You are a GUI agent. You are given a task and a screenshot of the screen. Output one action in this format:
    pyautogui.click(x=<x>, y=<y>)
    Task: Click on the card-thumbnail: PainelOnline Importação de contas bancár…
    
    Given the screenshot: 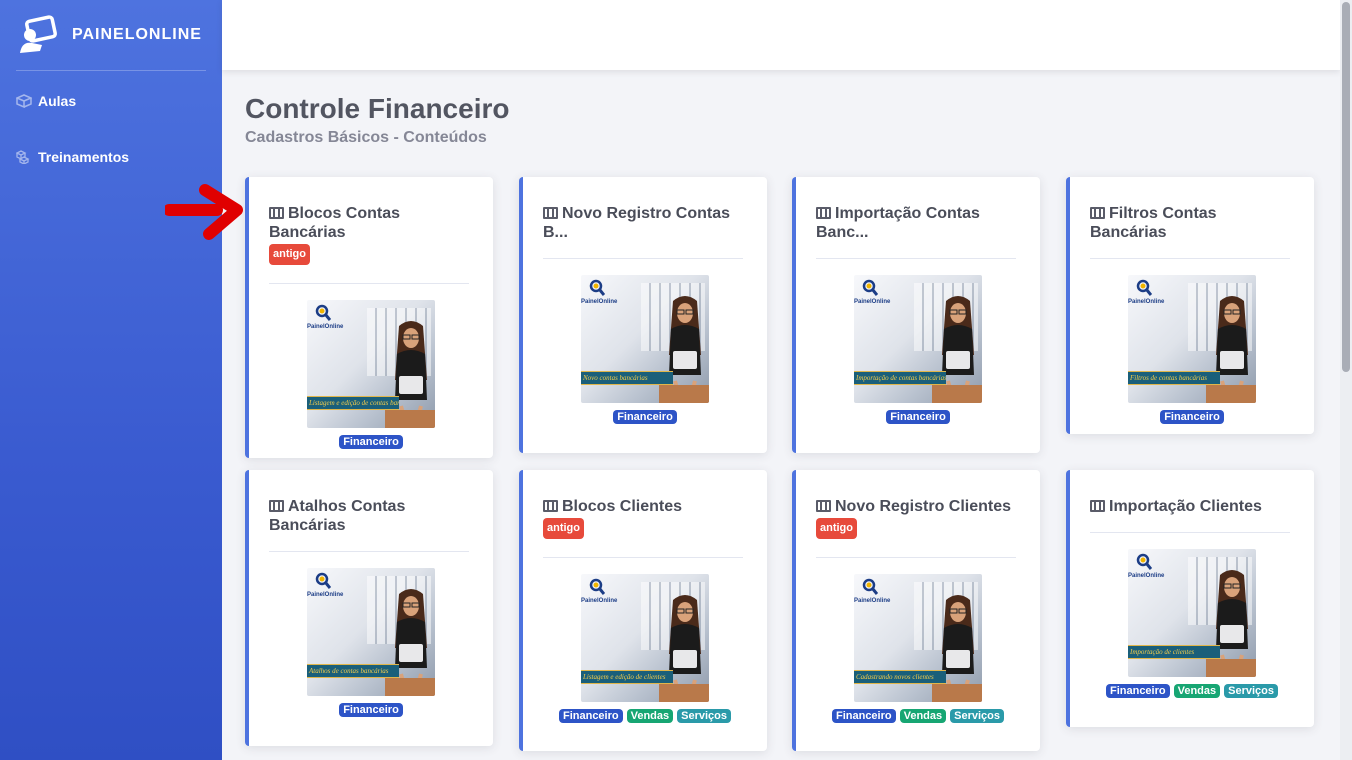 What is the action you would take?
    pyautogui.click(x=918, y=339)
    